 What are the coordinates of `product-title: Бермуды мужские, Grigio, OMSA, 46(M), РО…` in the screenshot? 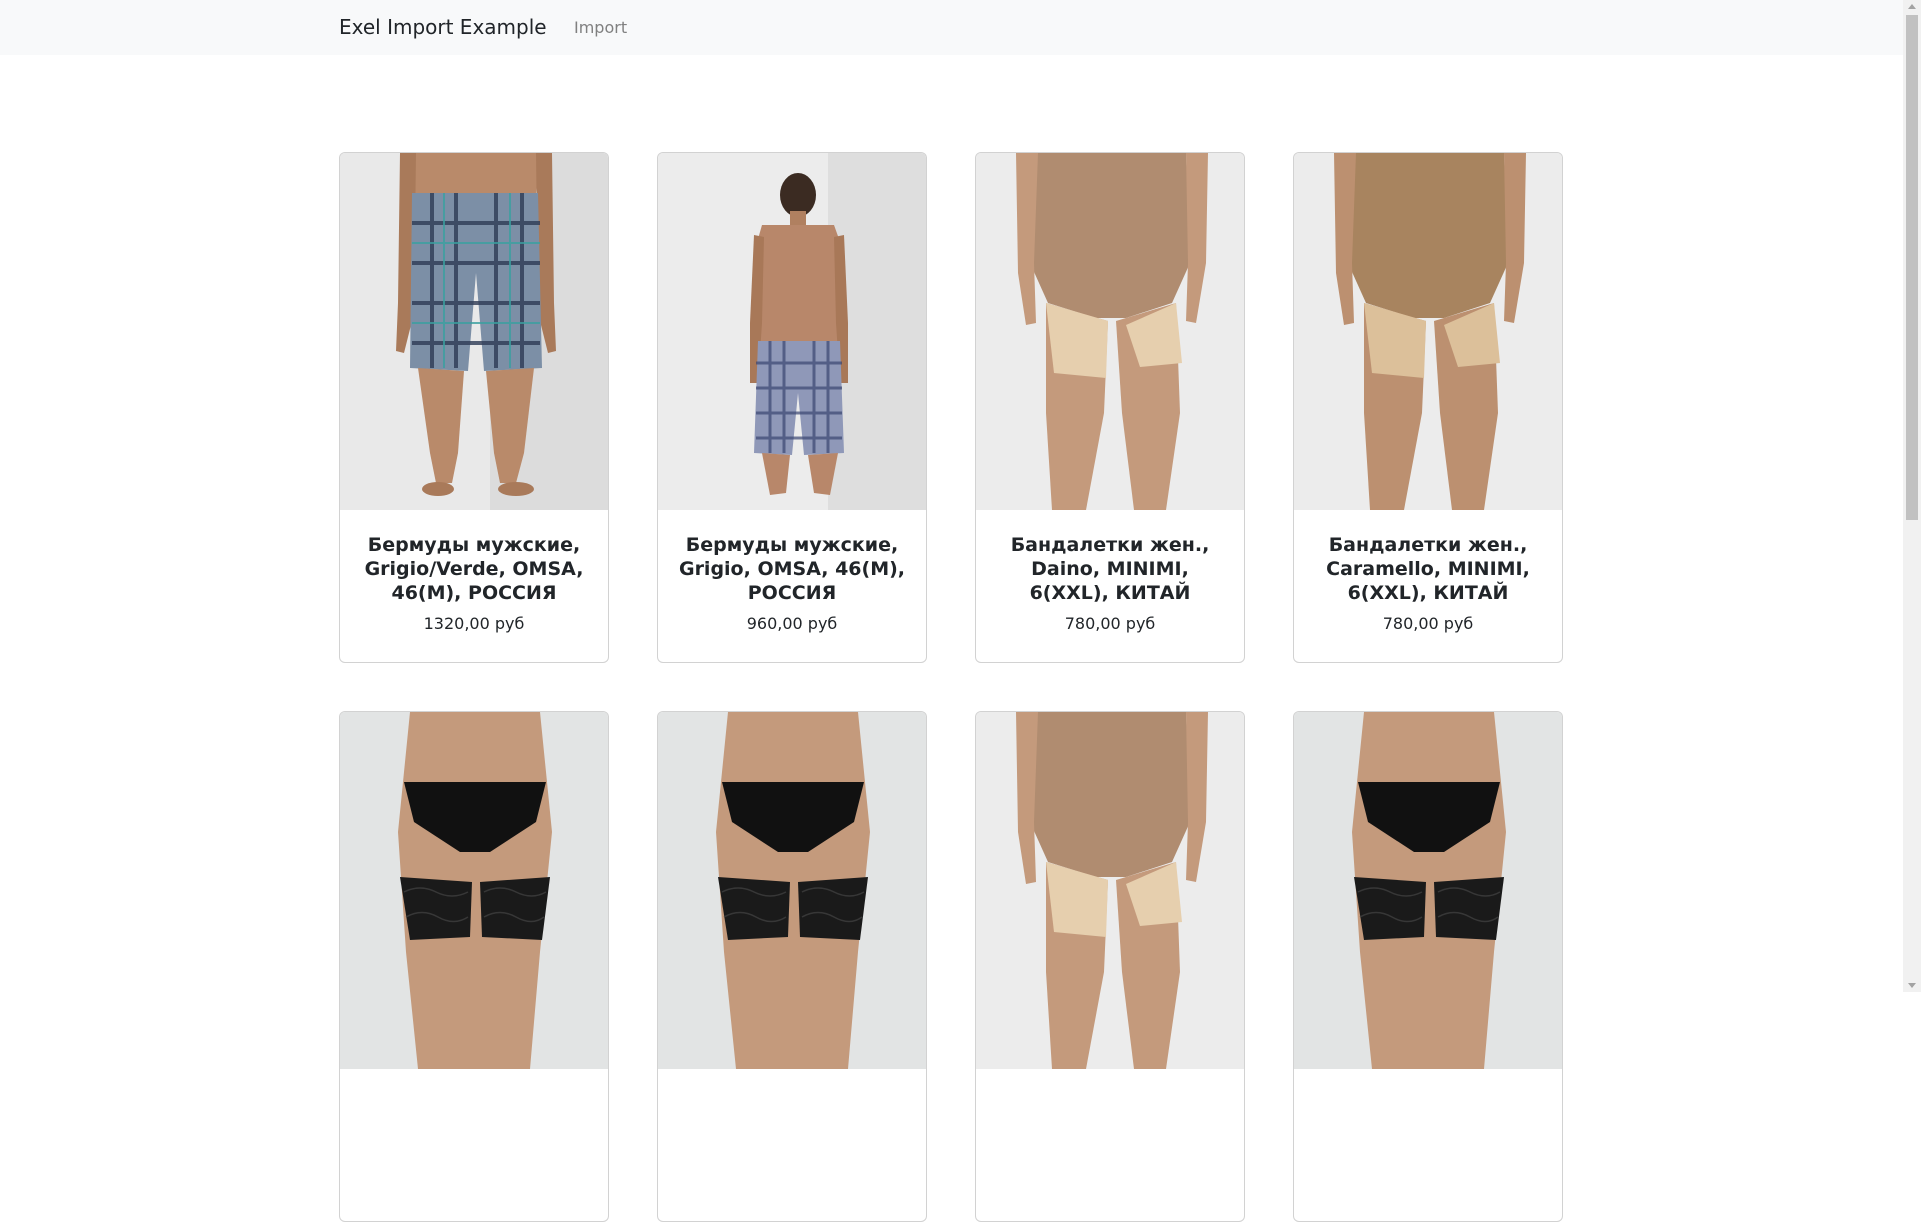 It's located at (792, 569).